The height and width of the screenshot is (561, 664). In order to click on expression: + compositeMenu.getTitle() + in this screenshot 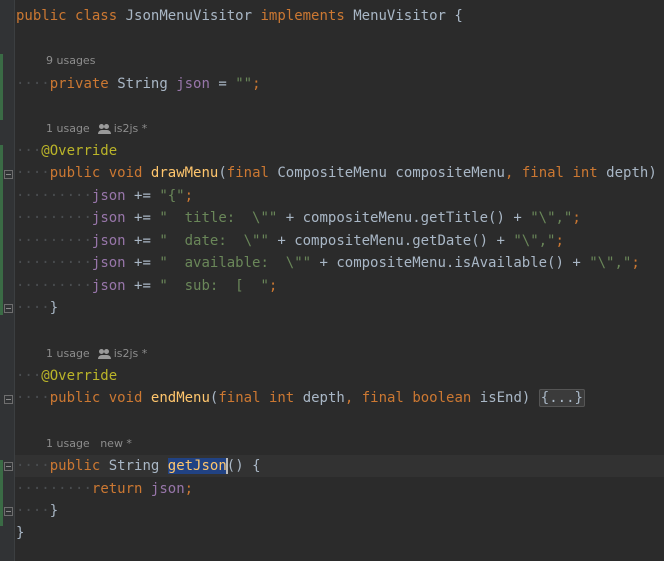, I will do `click(404, 218)`.